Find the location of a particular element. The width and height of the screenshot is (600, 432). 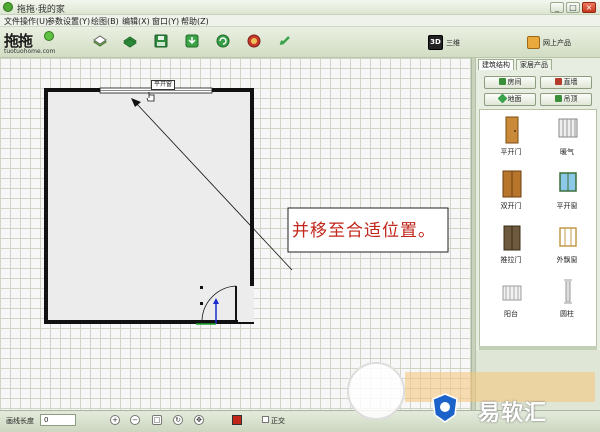

view-3d-label: 三维 is located at coordinates (453, 43).